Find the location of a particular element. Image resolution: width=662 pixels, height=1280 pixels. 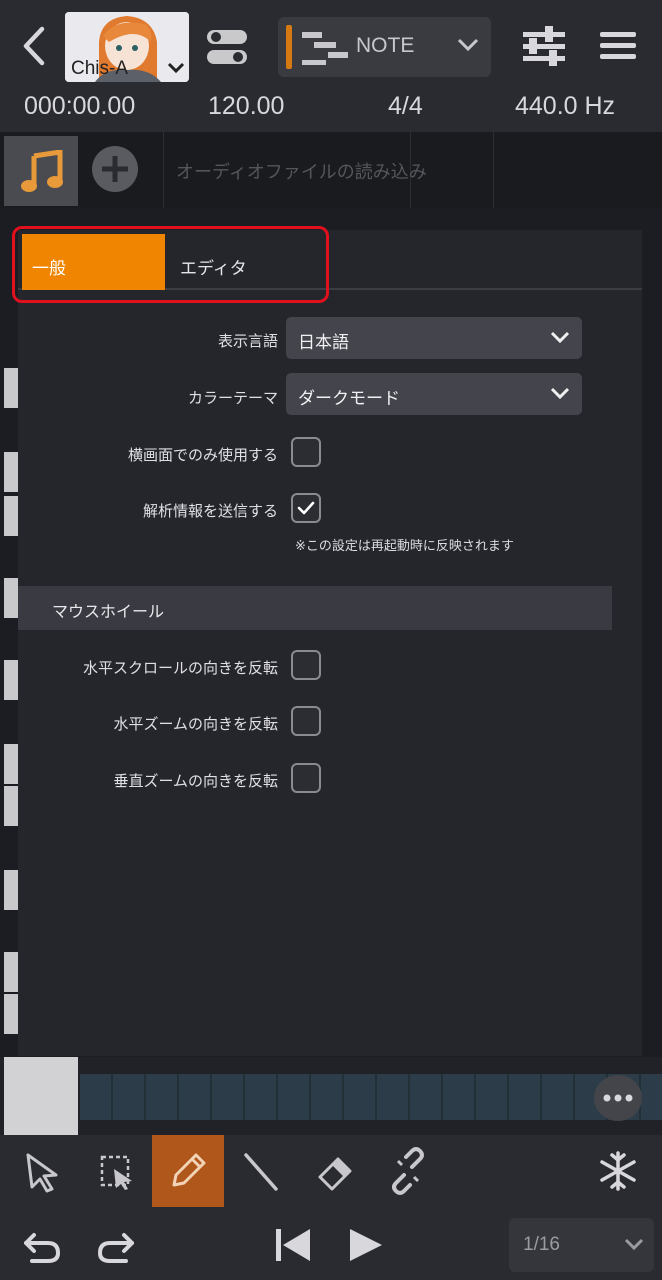

music-note-icon is located at coordinates (42, 171).